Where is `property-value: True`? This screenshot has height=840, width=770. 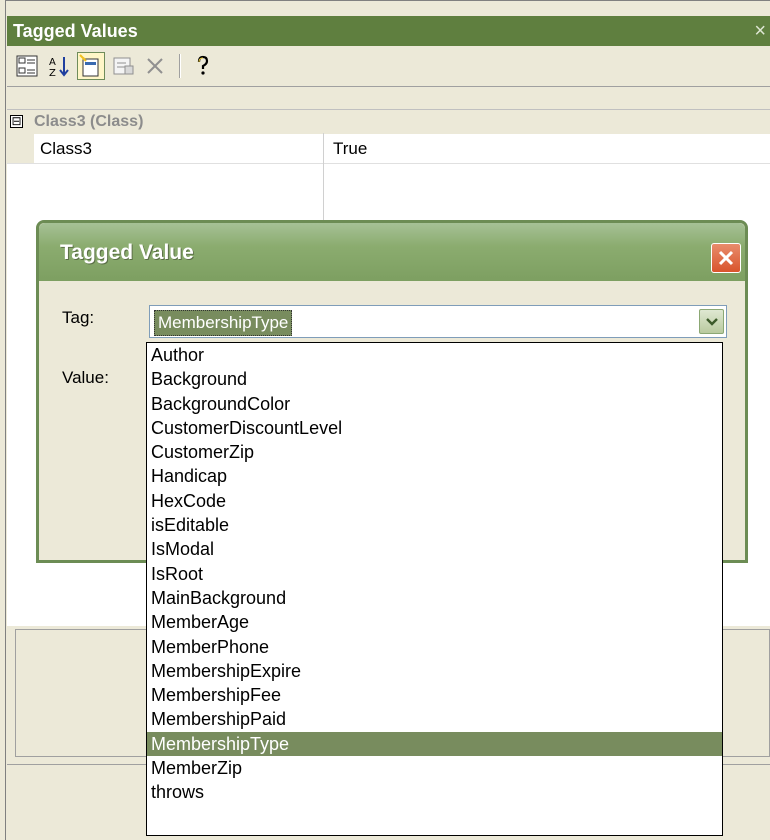
property-value: True is located at coordinates (350, 149).